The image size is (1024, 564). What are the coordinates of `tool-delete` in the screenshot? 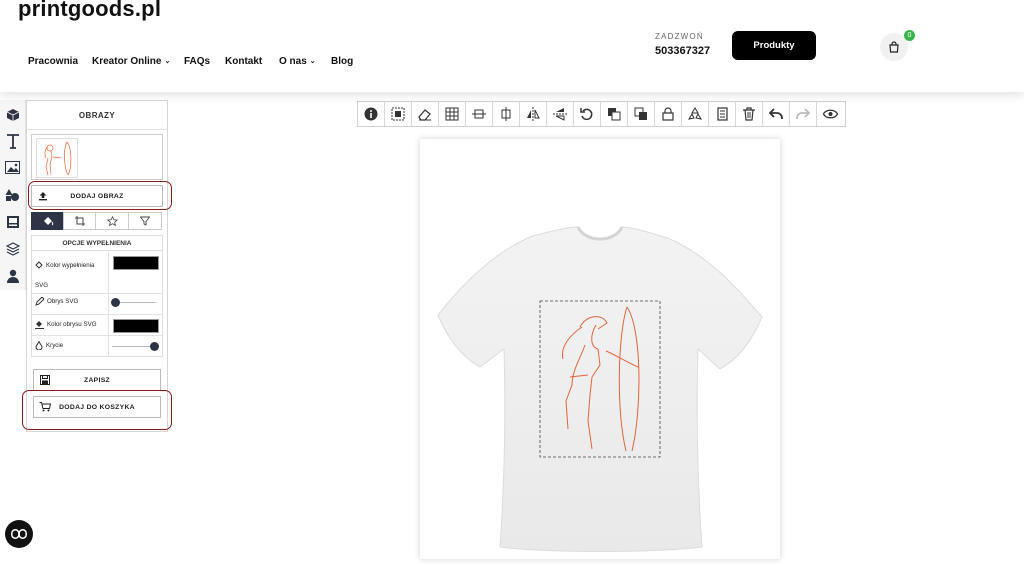 It's located at (749, 114).